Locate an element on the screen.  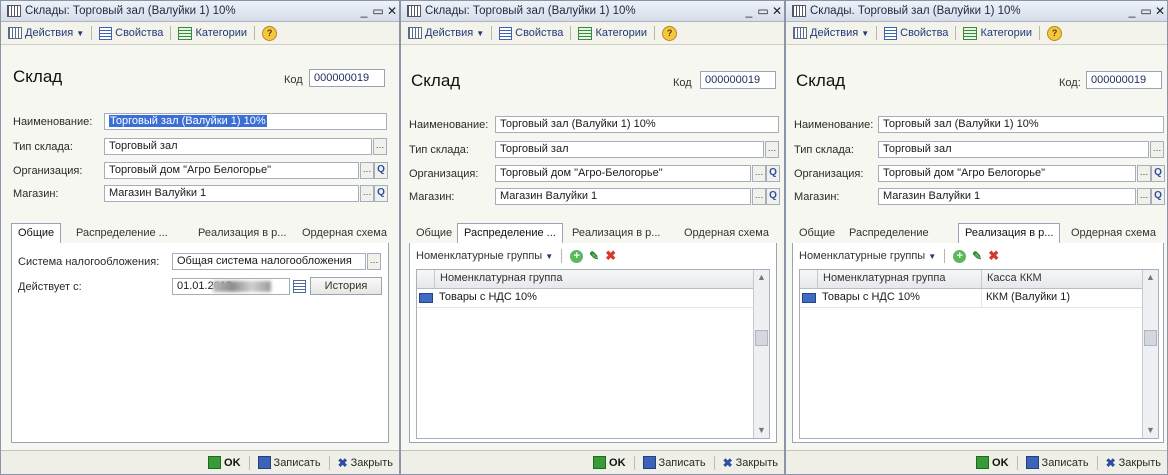
cell-cash-register: ККМ (Валуйки 1) is located at coordinates (1062, 298).